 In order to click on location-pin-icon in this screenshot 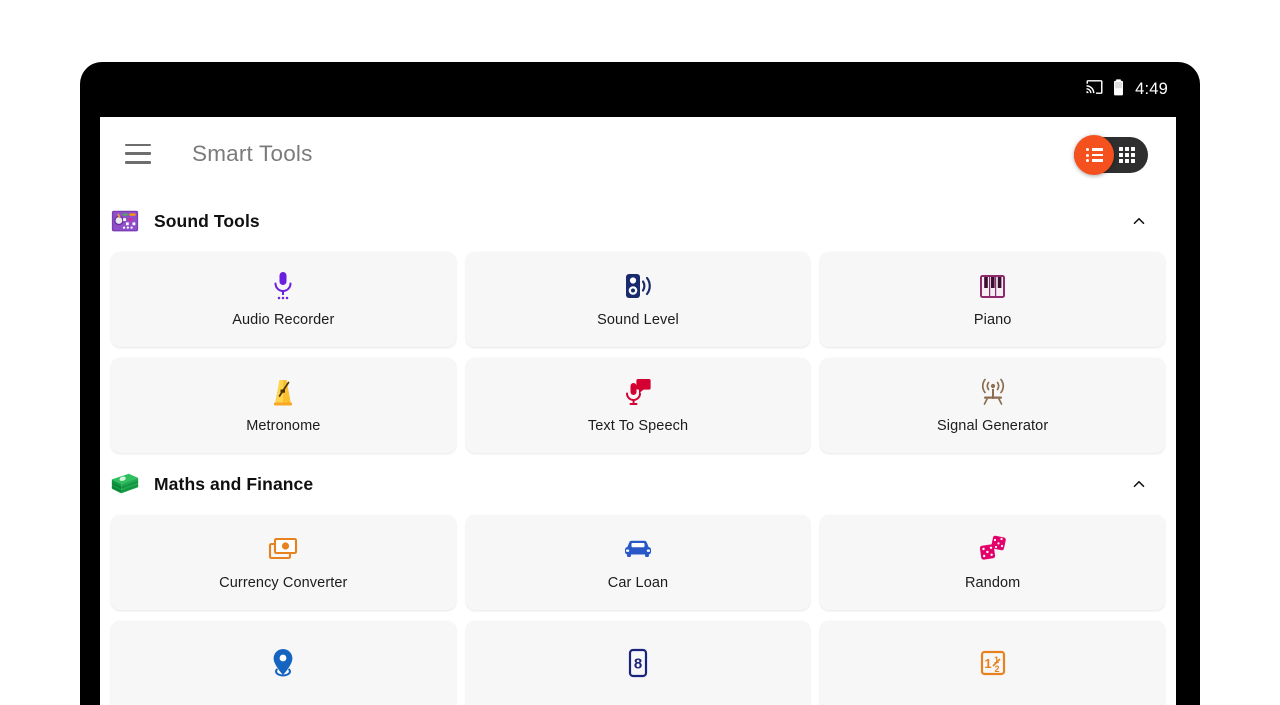, I will do `click(283, 663)`.